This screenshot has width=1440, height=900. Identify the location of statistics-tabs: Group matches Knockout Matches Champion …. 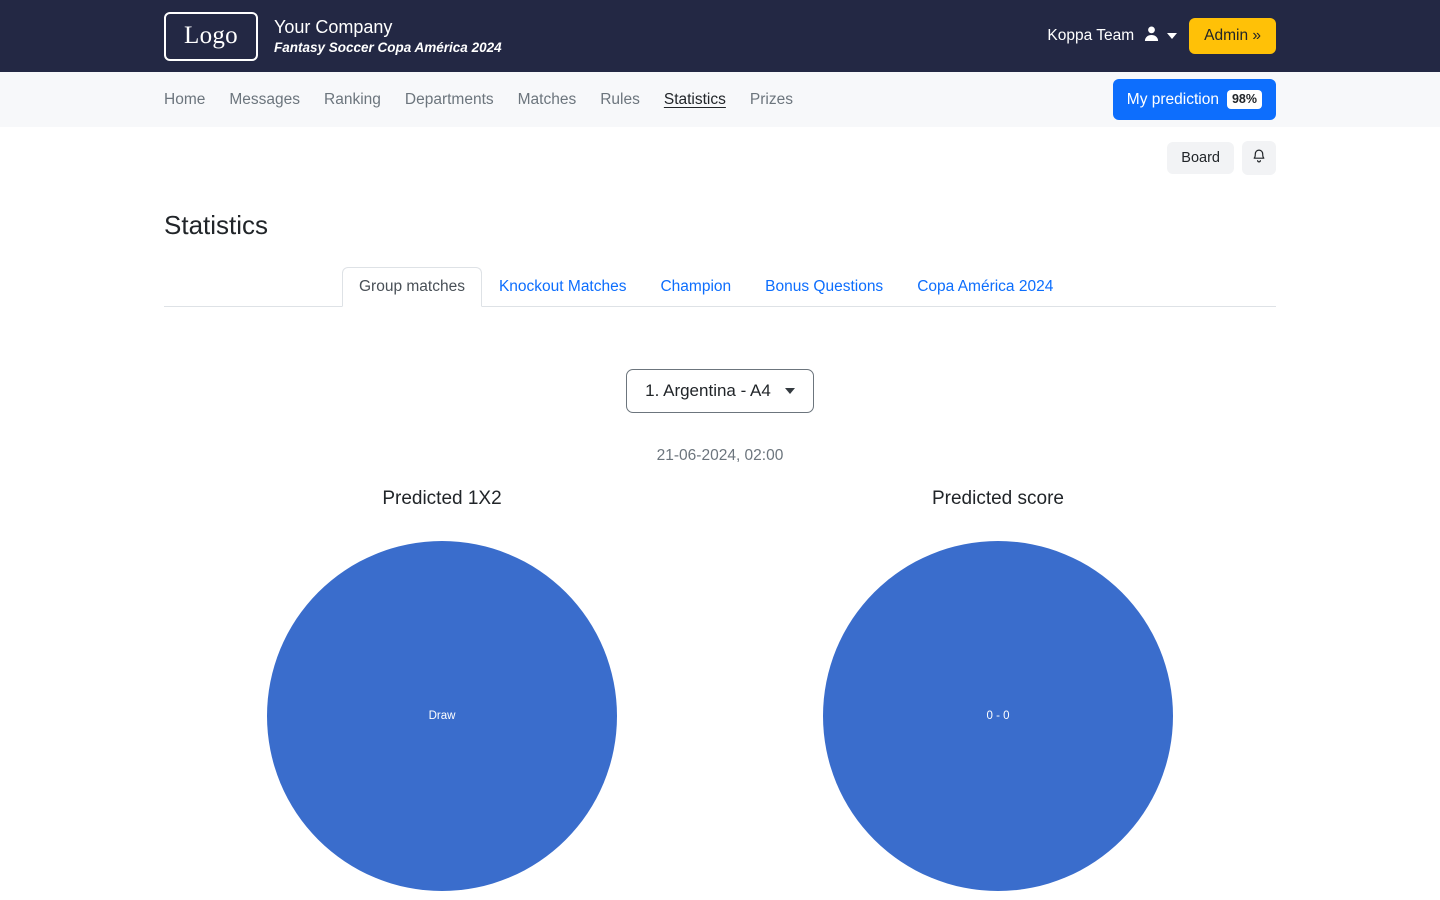
(720, 287).